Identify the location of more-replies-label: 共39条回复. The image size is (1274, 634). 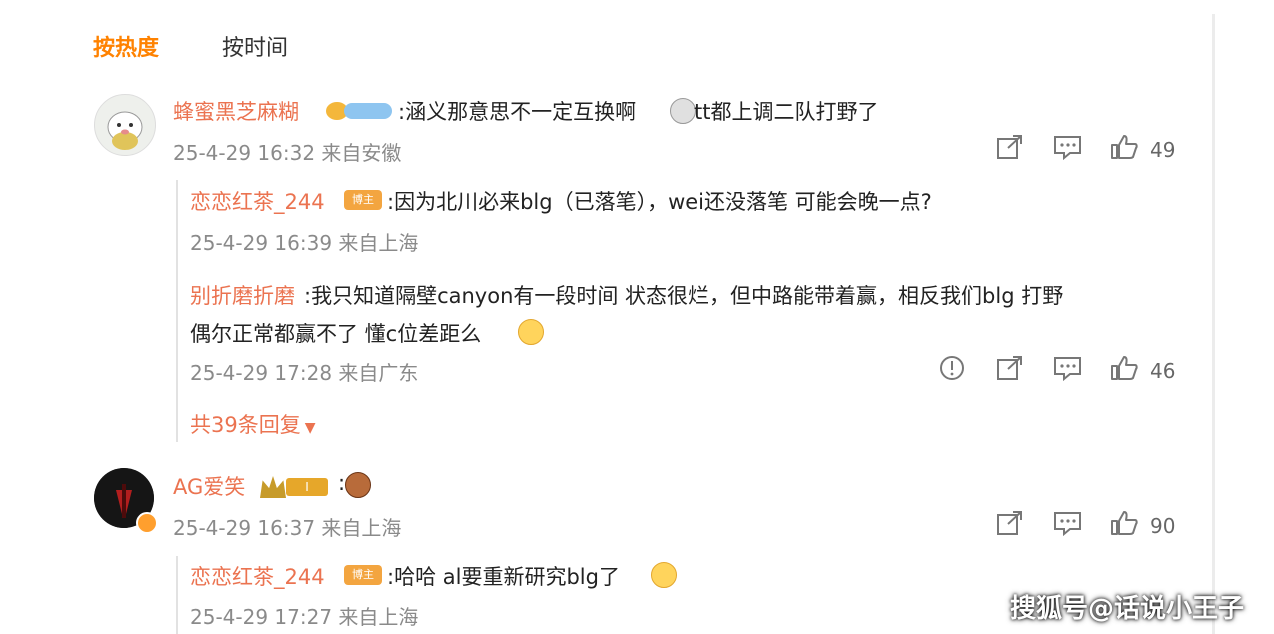
(245, 425).